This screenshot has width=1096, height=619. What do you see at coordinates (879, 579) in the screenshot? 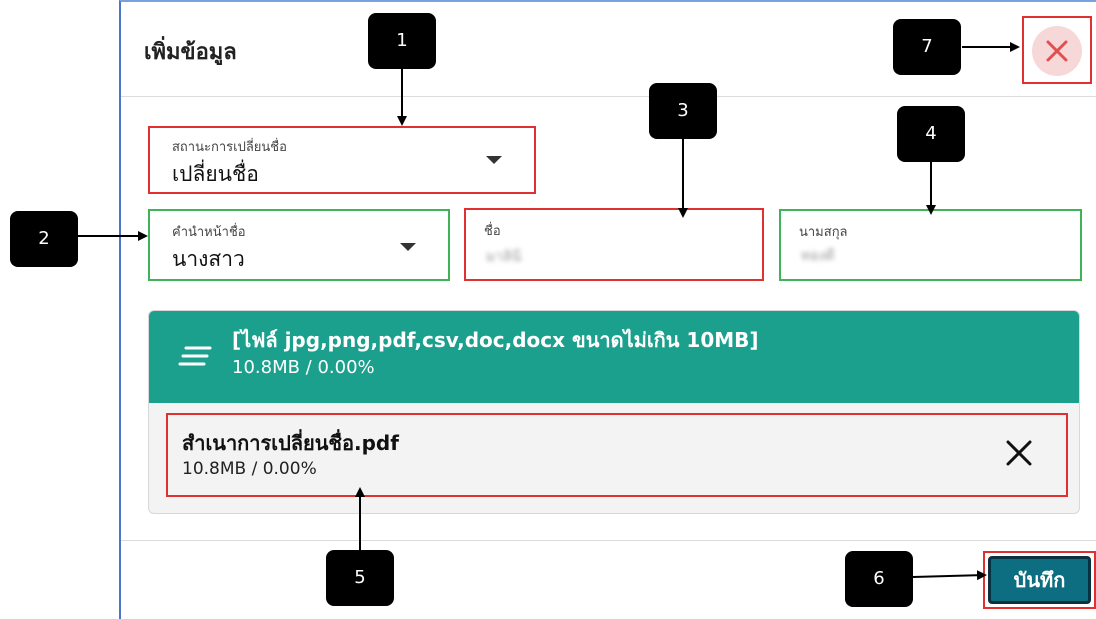
I see `callout-badge-6: 6` at bounding box center [879, 579].